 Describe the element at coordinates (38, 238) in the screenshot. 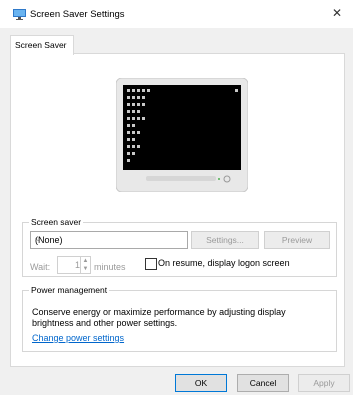

I see `chevron-down-icon: ⌵` at that location.